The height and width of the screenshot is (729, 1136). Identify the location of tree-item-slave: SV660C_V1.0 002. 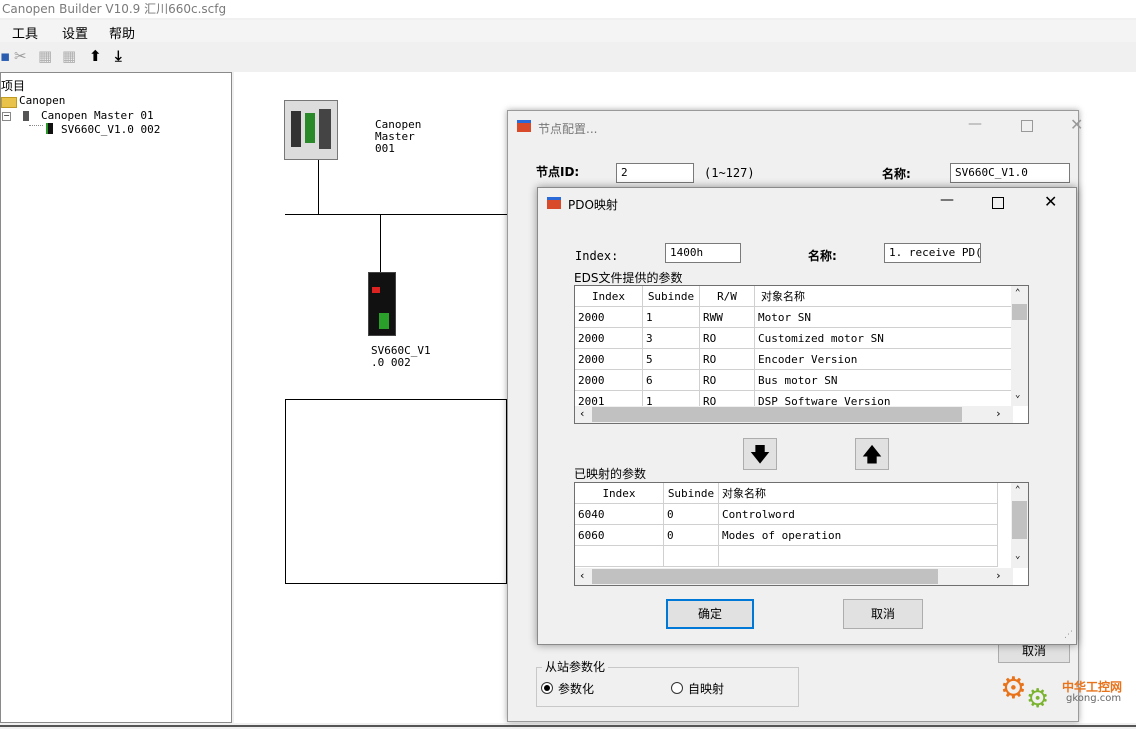
(110, 129).